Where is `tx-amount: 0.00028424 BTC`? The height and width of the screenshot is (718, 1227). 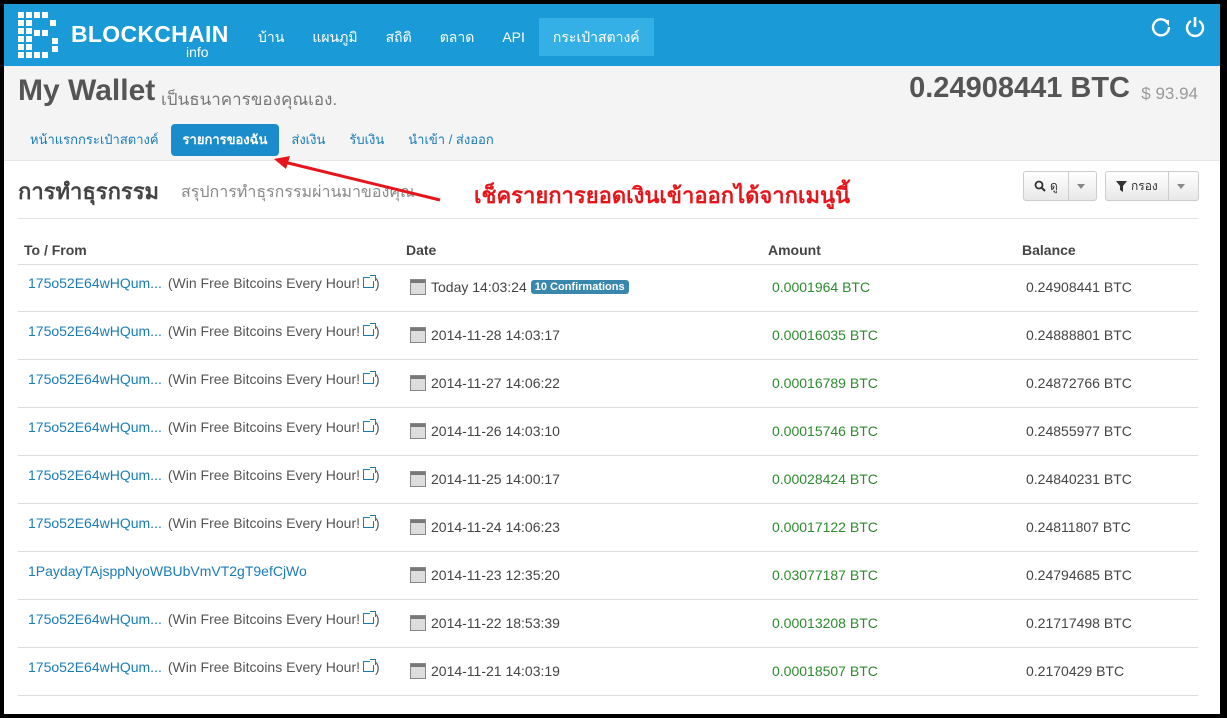
tx-amount: 0.00028424 BTC is located at coordinates (825, 479).